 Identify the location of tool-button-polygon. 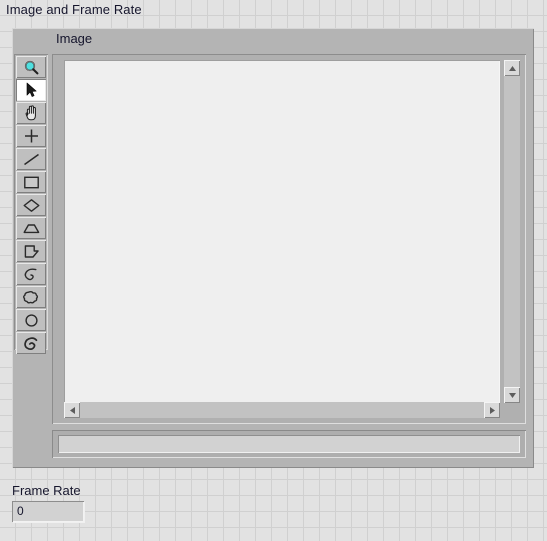
(31, 251).